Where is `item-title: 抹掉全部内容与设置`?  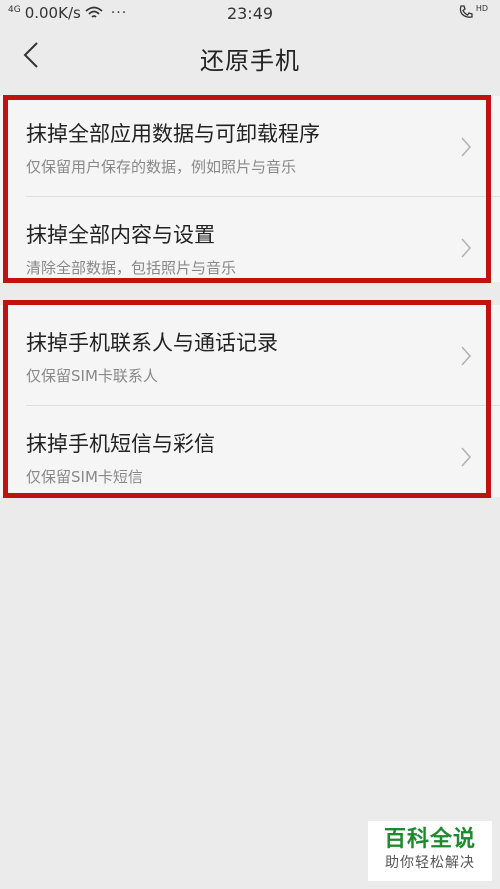
item-title: 抹掉全部内容与设置 is located at coordinates (120, 235).